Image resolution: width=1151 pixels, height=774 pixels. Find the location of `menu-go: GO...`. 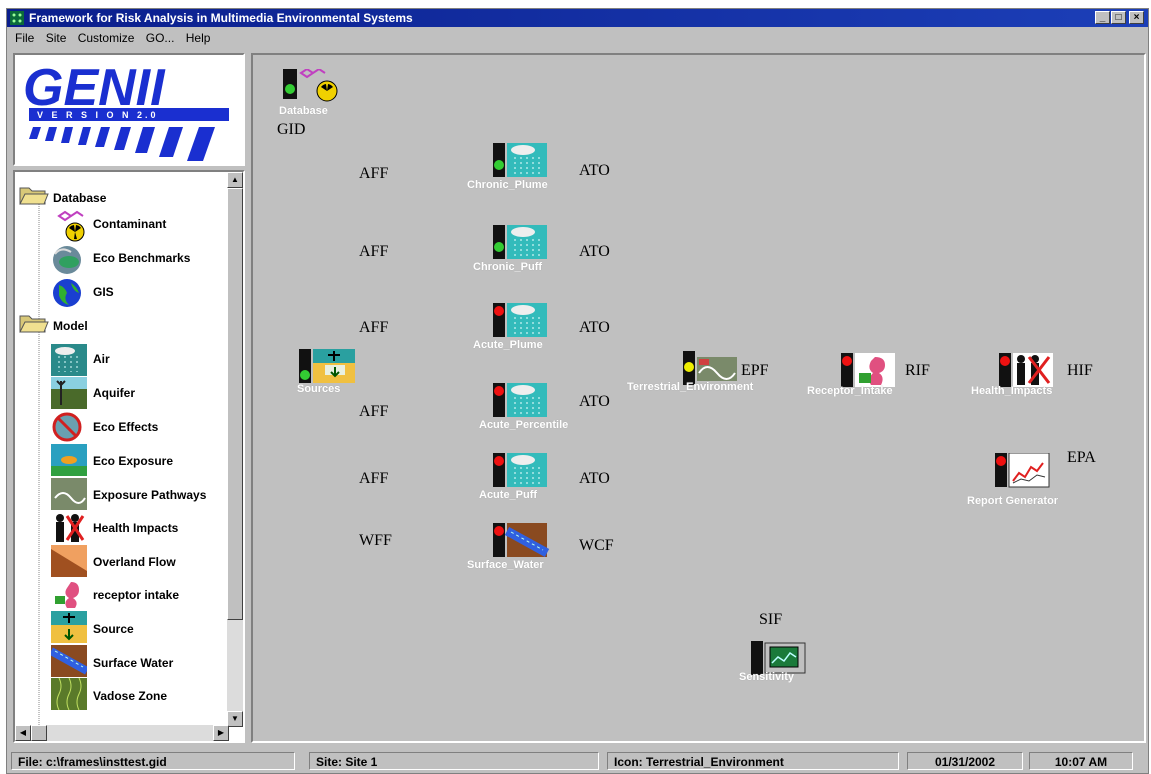

menu-go: GO... is located at coordinates (160, 38).